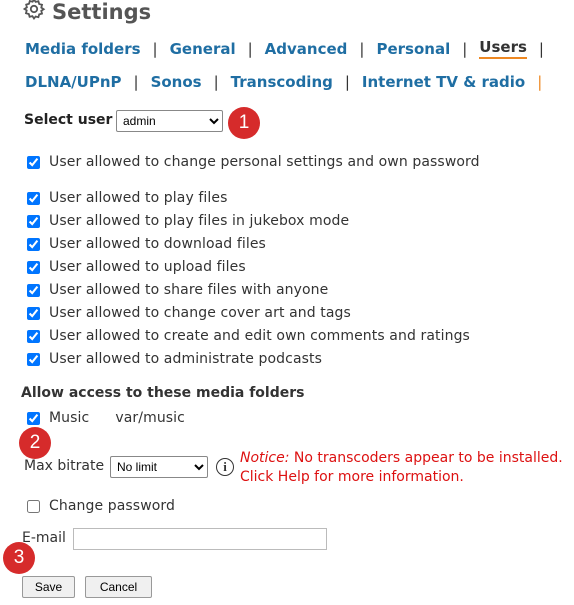  Describe the element at coordinates (503, 48) in the screenshot. I see `tab-users: Users` at that location.